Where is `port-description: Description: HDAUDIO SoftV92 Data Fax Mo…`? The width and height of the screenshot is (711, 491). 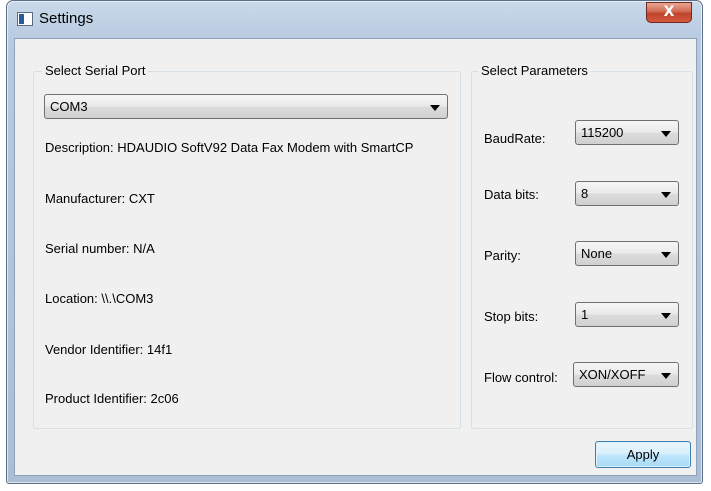
port-description: Description: HDAUDIO SoftV92 Data Fax Mo… is located at coordinates (229, 147).